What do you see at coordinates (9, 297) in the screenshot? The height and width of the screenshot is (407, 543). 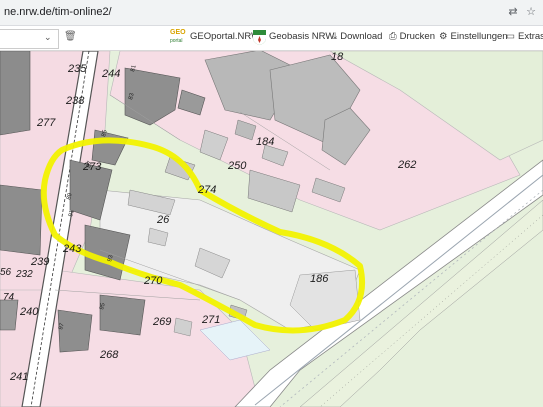 I see `parcel-number-label: 74` at bounding box center [9, 297].